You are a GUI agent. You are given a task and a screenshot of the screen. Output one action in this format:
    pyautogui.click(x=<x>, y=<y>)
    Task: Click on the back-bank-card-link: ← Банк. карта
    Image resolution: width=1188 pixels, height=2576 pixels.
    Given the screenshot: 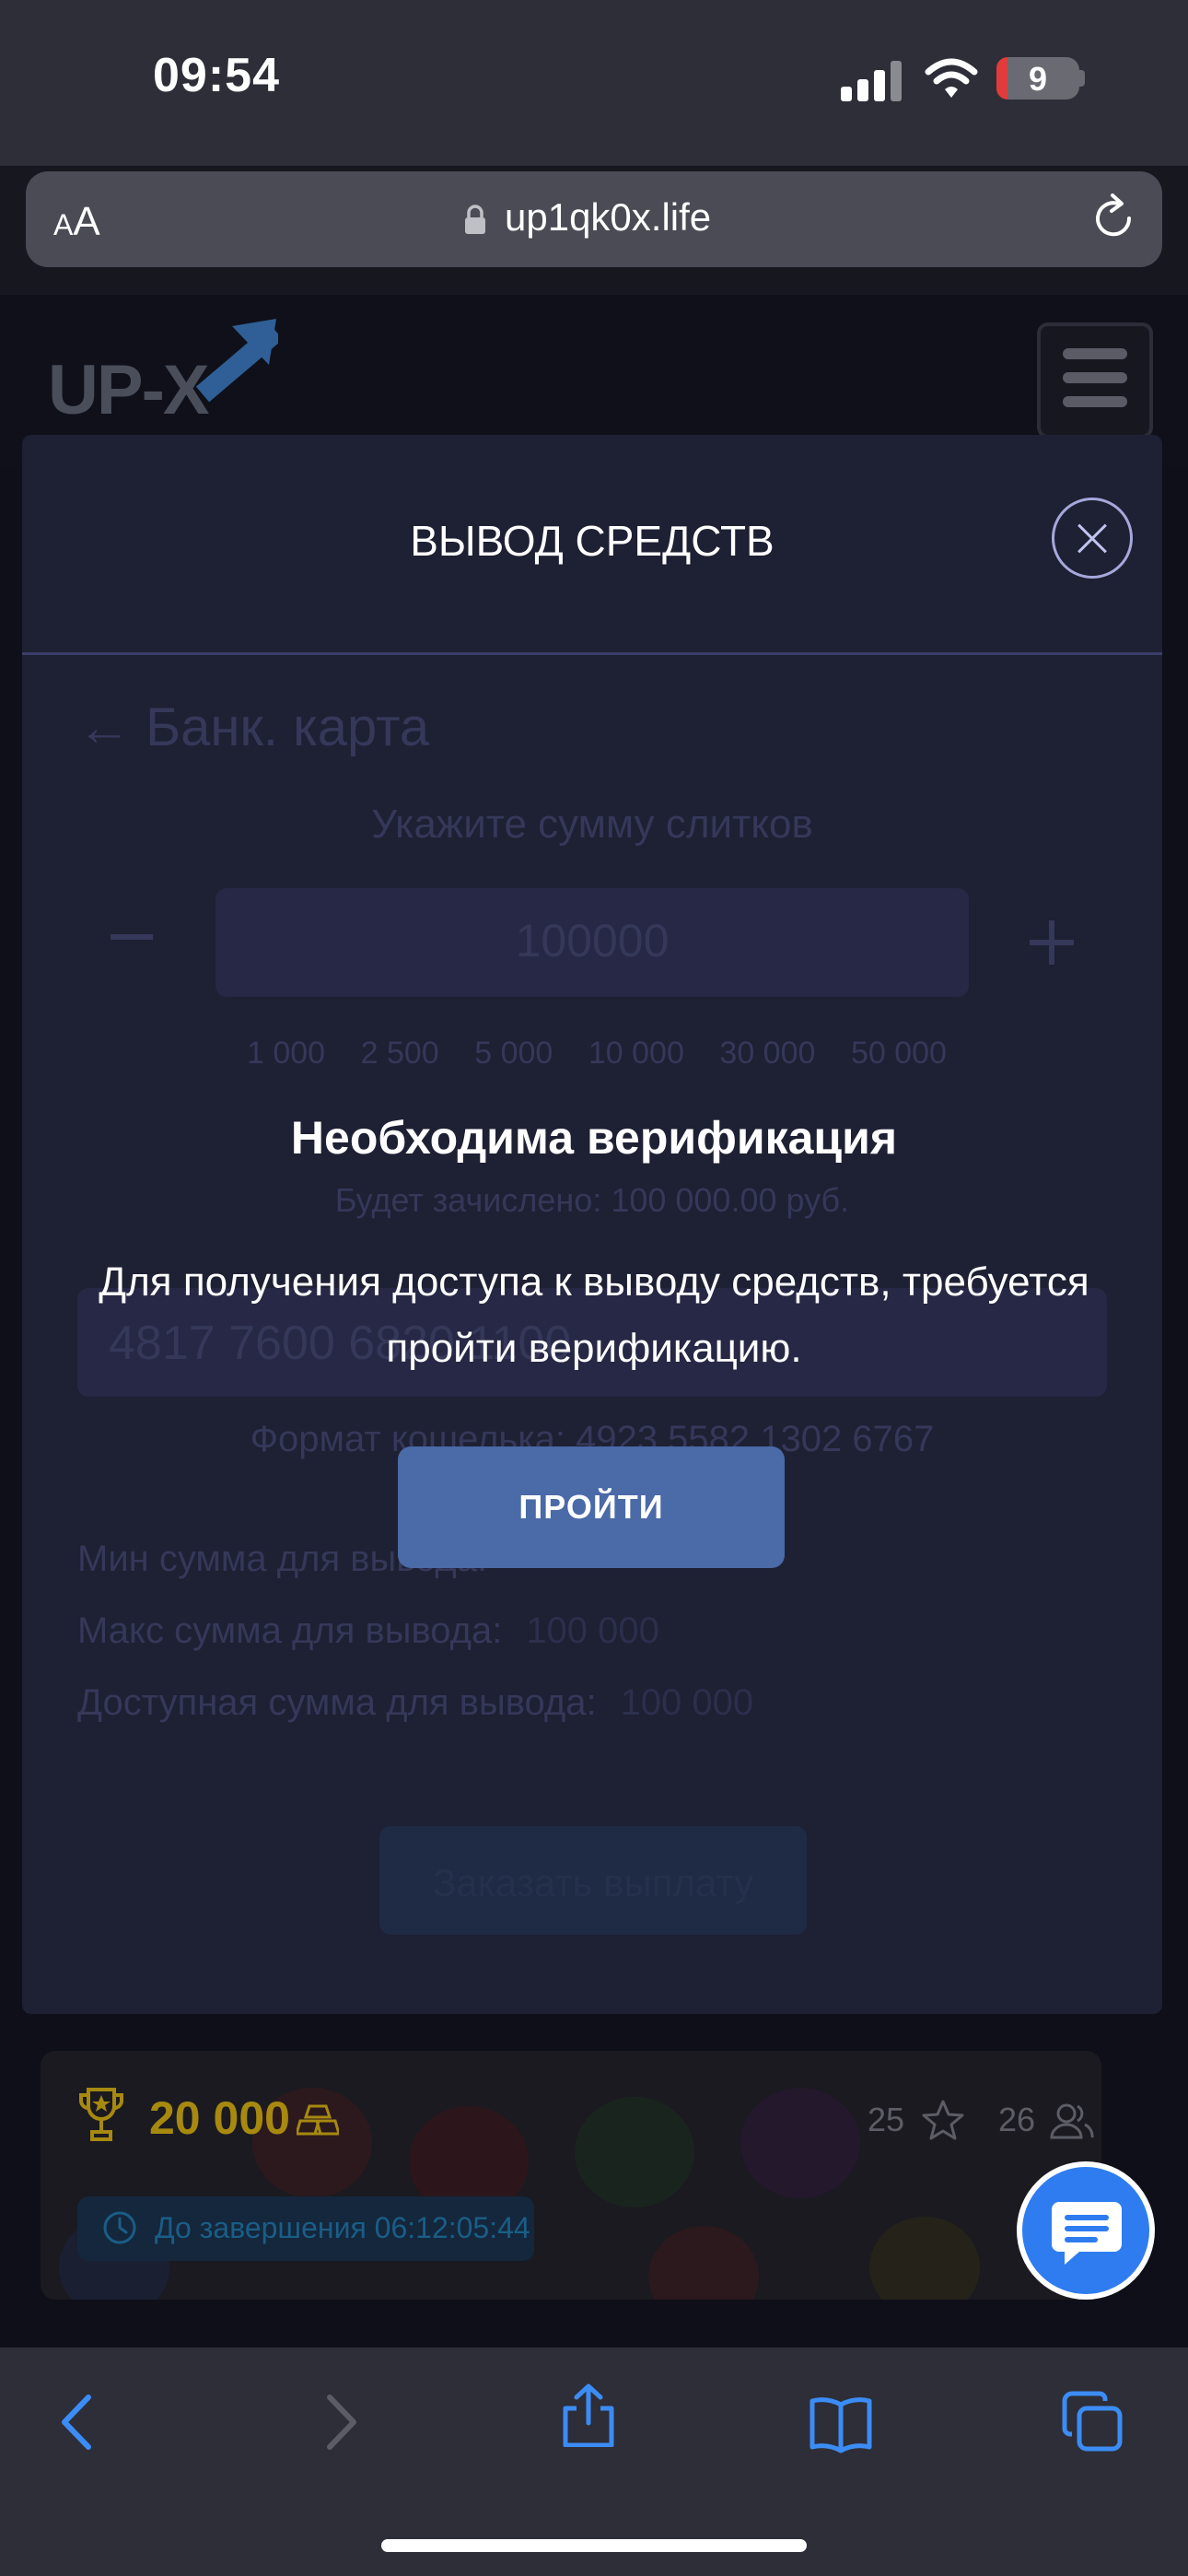 What is the action you would take?
    pyautogui.click(x=253, y=727)
    